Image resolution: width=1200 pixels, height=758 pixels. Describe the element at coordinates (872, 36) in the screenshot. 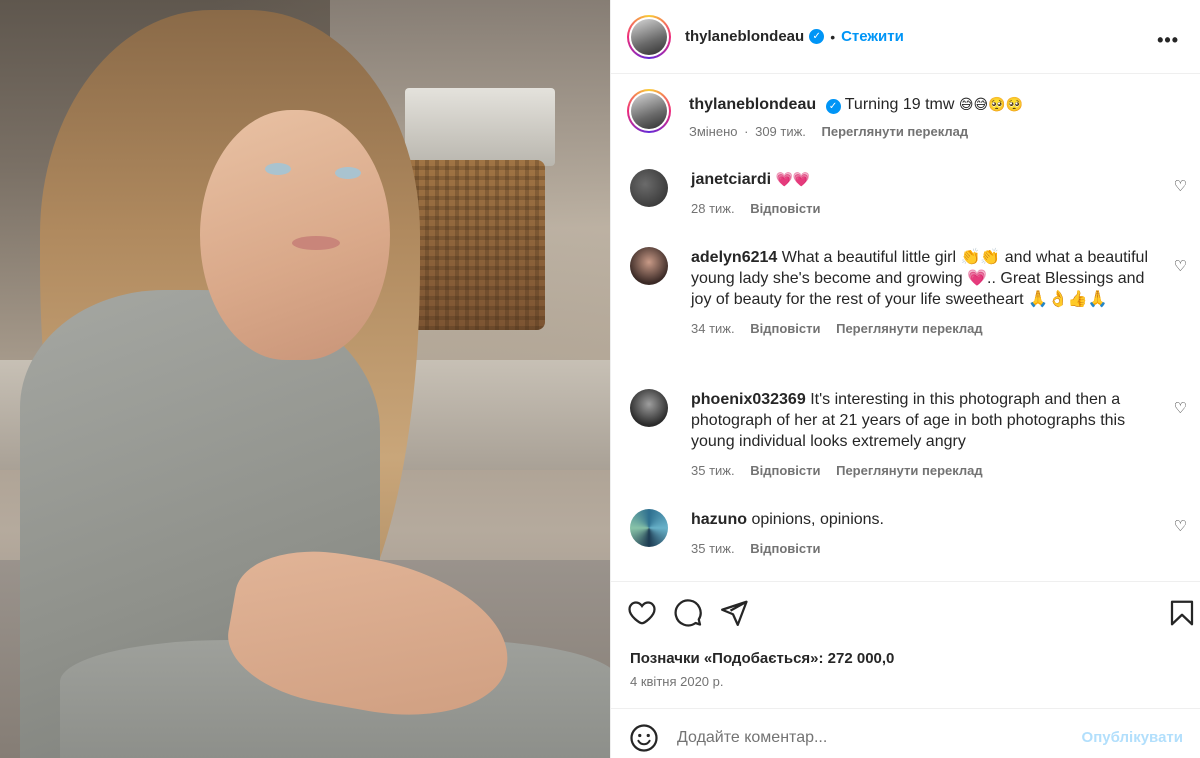

I see `follow-button: Стежити` at that location.